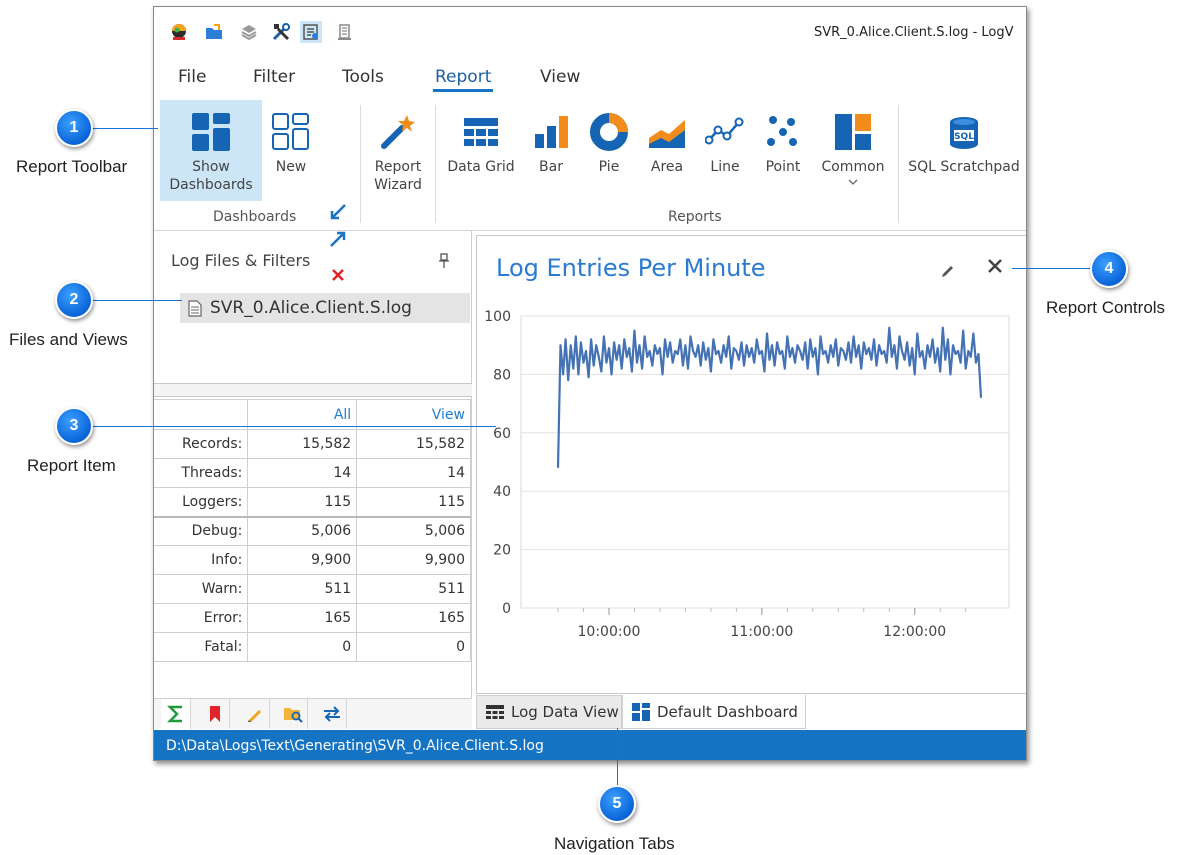 The width and height of the screenshot is (1179, 855). What do you see at coordinates (302, 530) in the screenshot?
I see `cell-all: 5,006` at bounding box center [302, 530].